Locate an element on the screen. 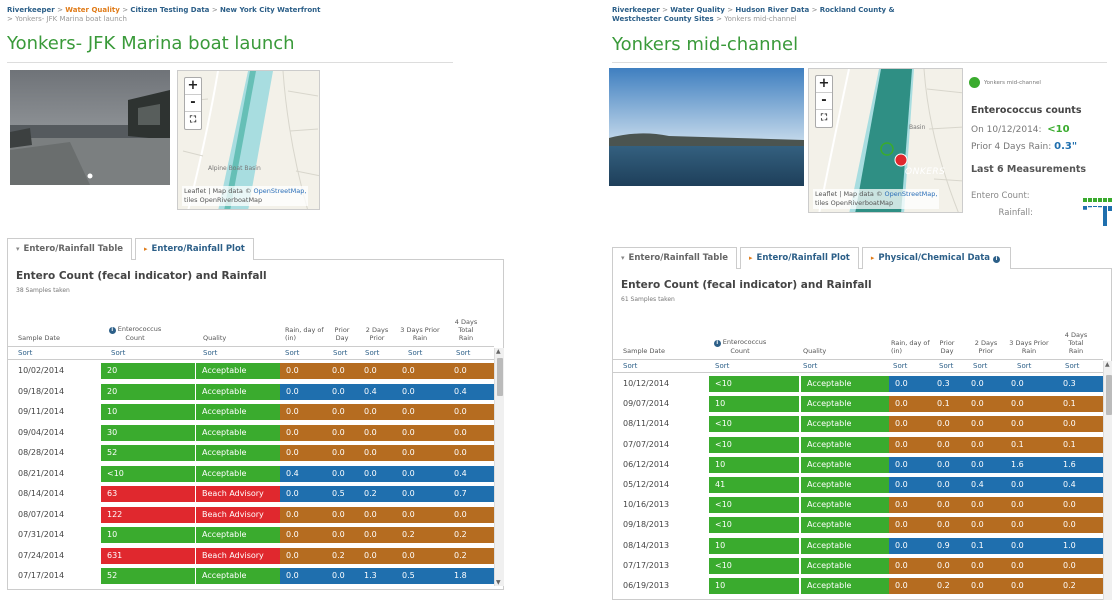  table-row: 08/11/2014 <10 Acceptable 0.0 0.0 0.0 0.0 0.0 is located at coordinates (858, 424).